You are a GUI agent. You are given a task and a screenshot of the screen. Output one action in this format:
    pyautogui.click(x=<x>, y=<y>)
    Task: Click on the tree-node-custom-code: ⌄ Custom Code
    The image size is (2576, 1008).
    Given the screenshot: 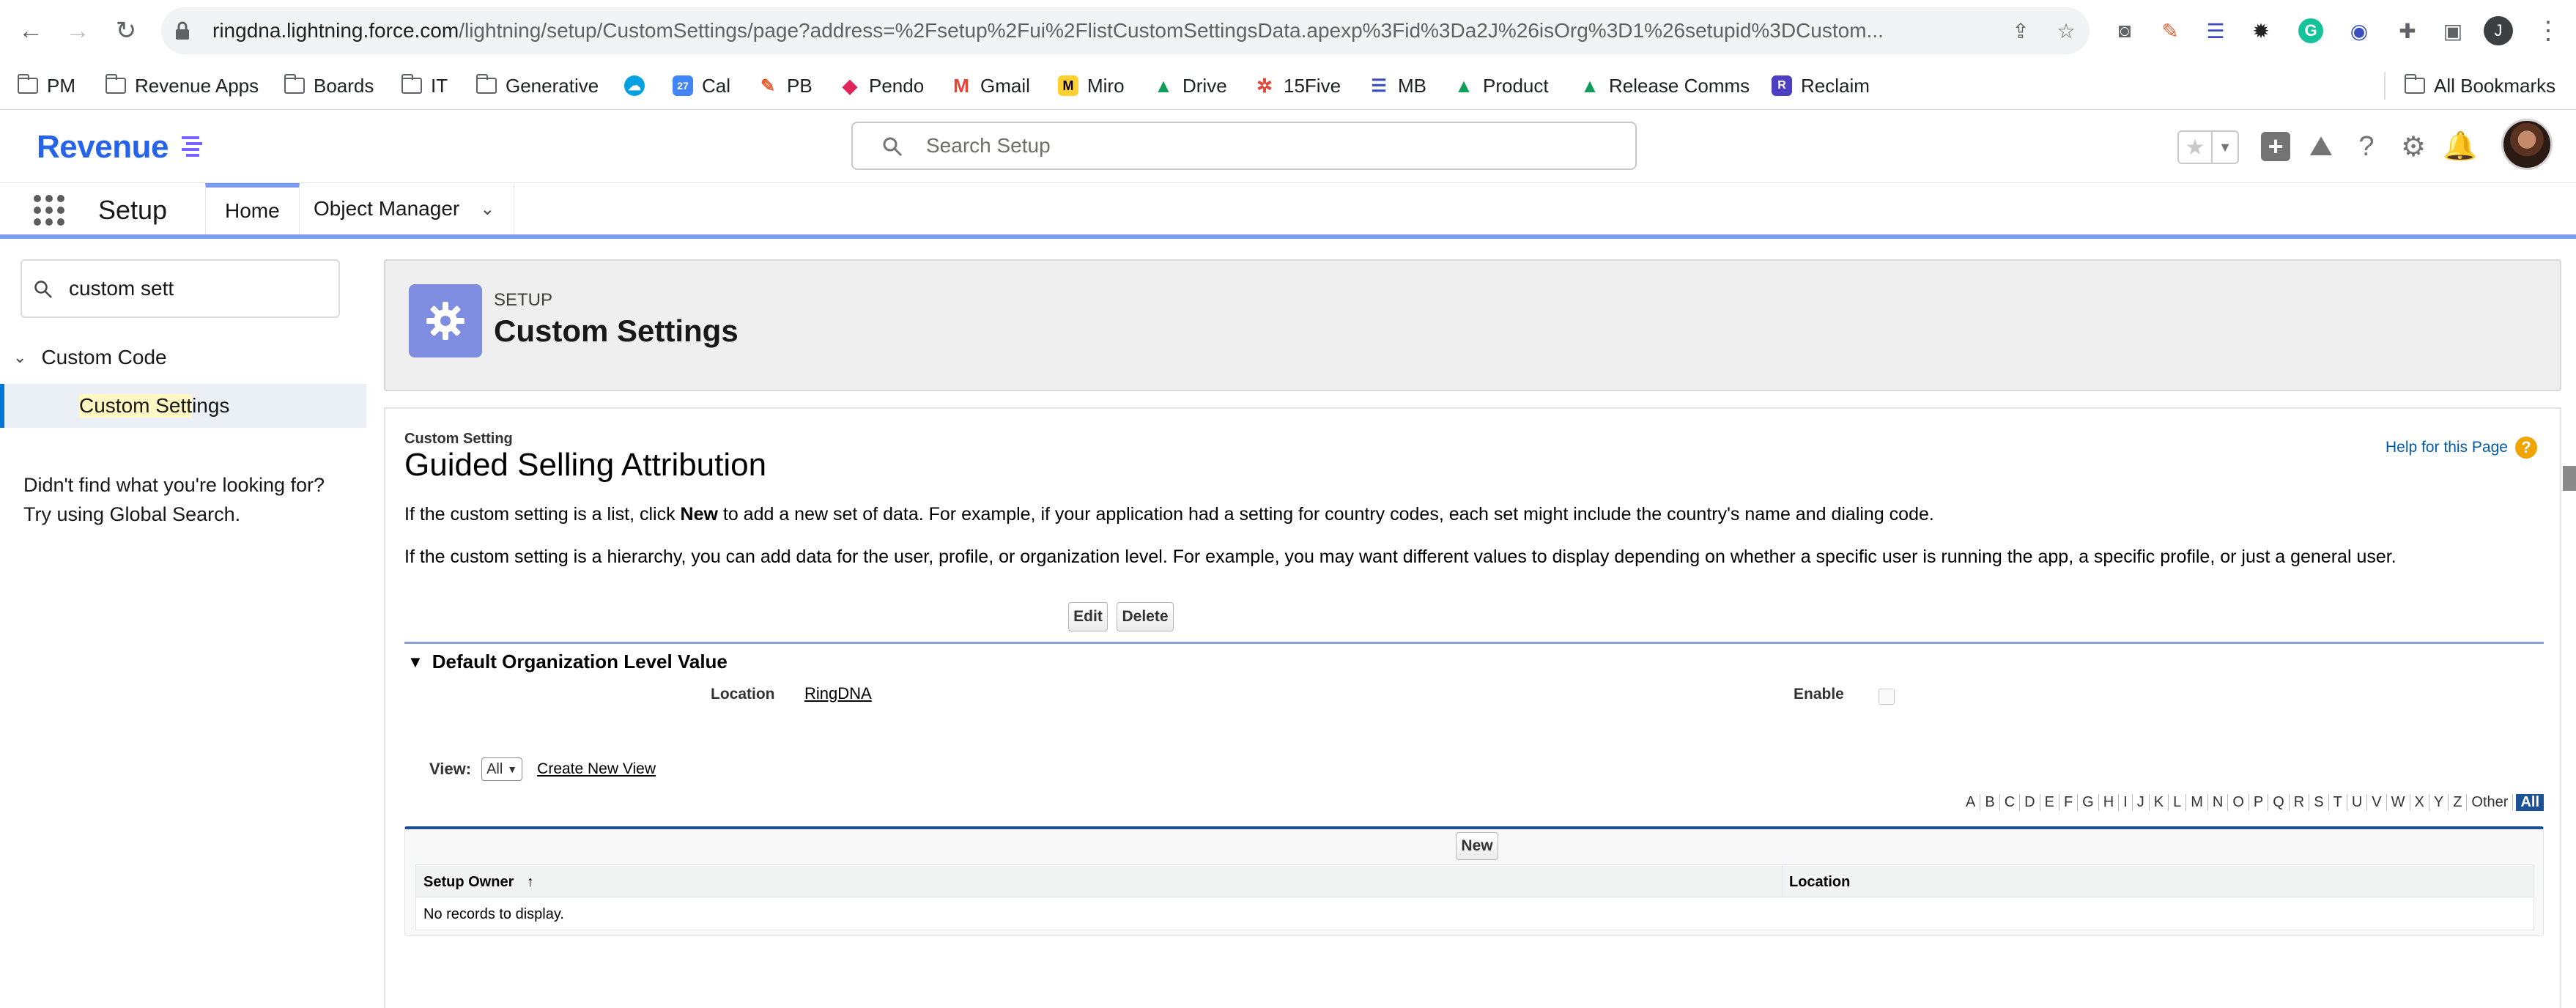 What is the action you would take?
    pyautogui.click(x=90, y=357)
    